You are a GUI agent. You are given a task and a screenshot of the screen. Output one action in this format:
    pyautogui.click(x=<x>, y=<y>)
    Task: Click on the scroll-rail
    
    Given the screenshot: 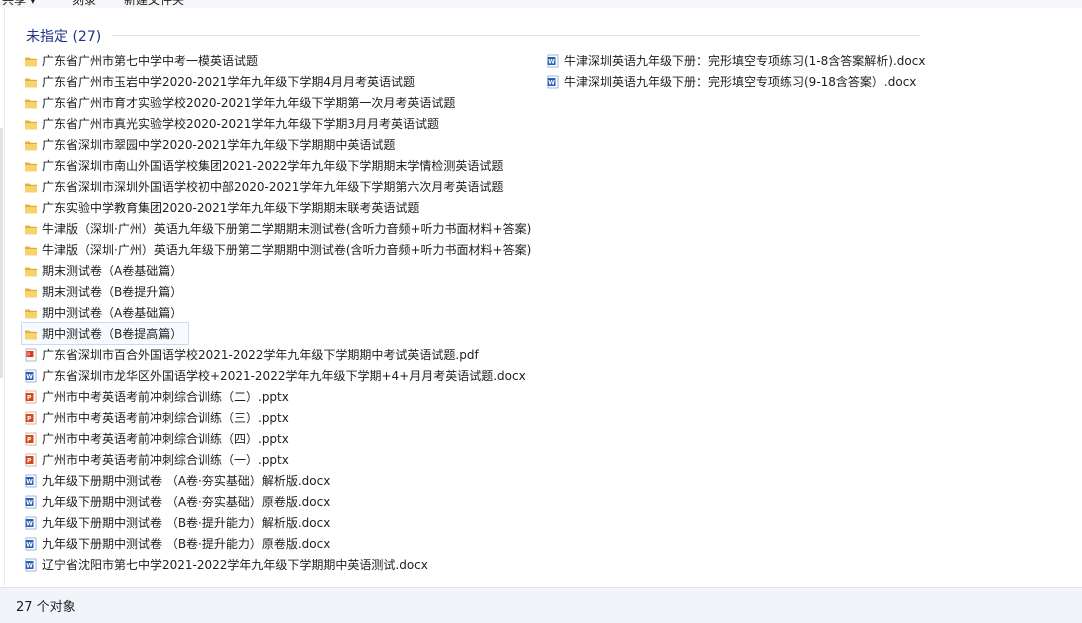 What is the action you would take?
    pyautogui.click(x=2, y=297)
    